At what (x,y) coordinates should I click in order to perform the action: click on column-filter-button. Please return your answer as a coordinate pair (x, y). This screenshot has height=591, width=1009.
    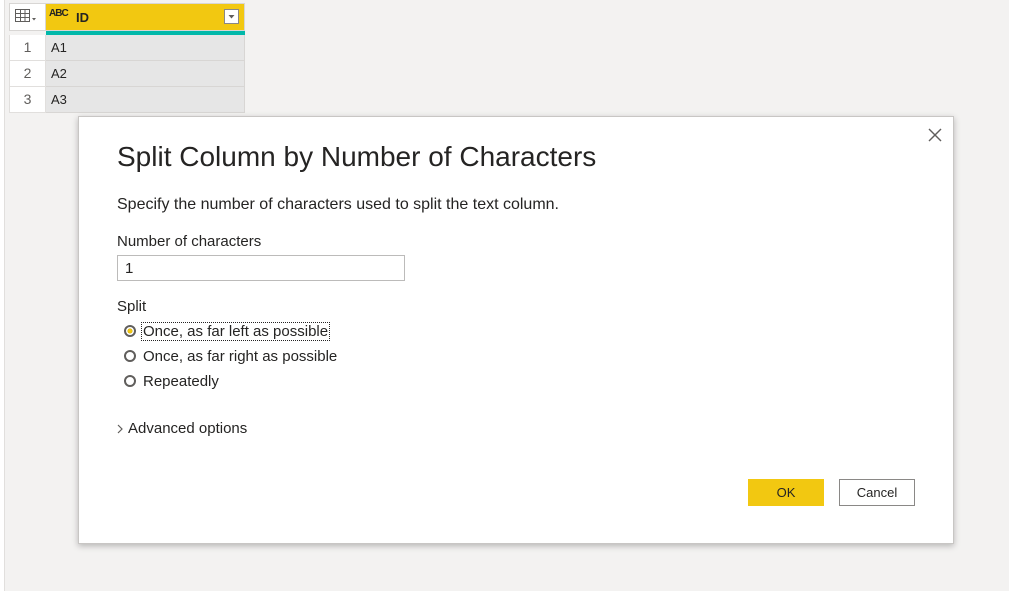
    Looking at the image, I should click on (231, 16).